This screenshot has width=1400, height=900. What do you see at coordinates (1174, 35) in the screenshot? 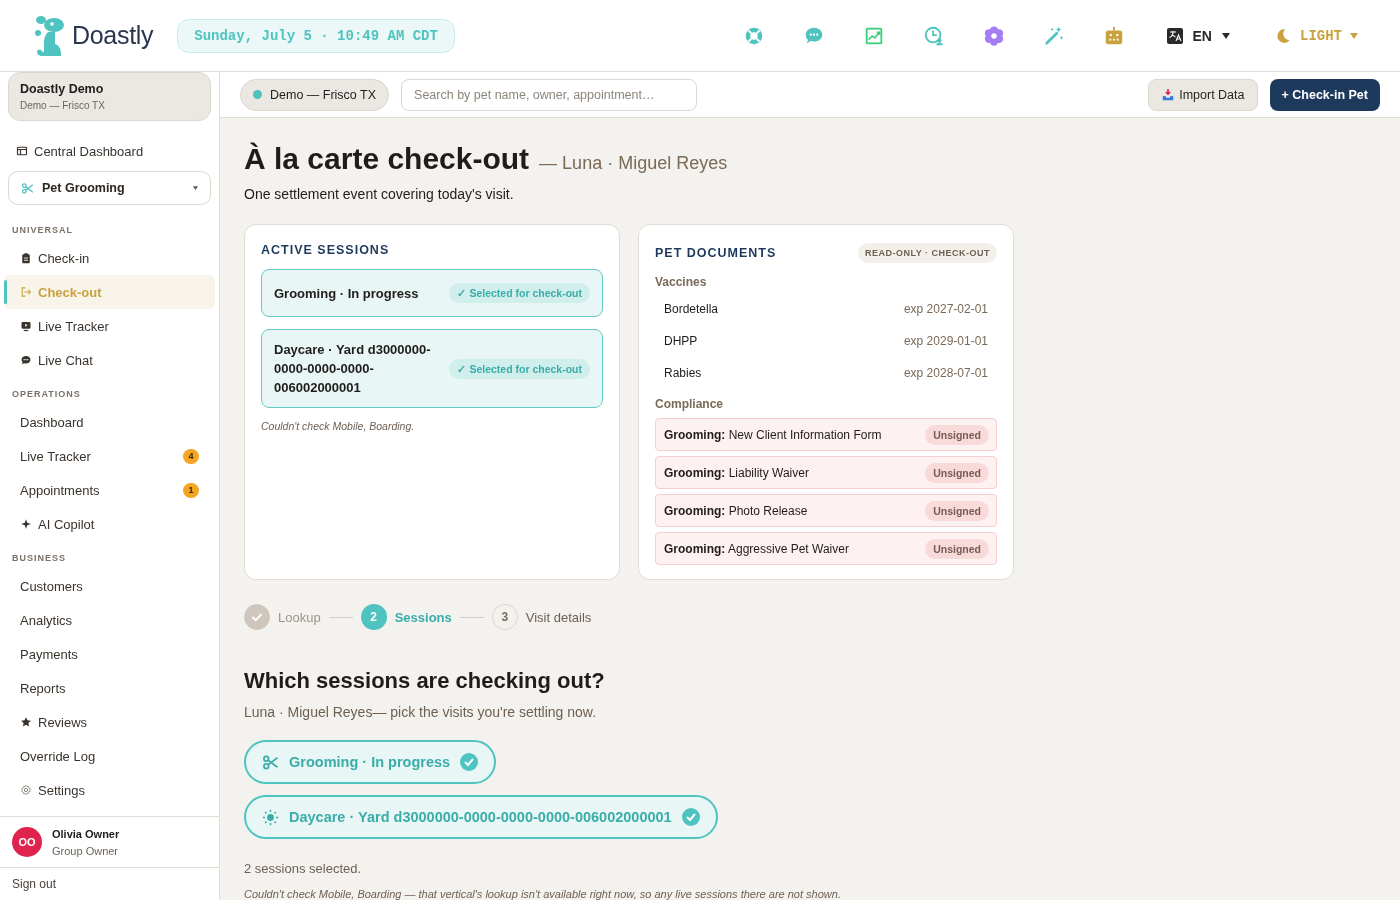
I see `translate-icon` at bounding box center [1174, 35].